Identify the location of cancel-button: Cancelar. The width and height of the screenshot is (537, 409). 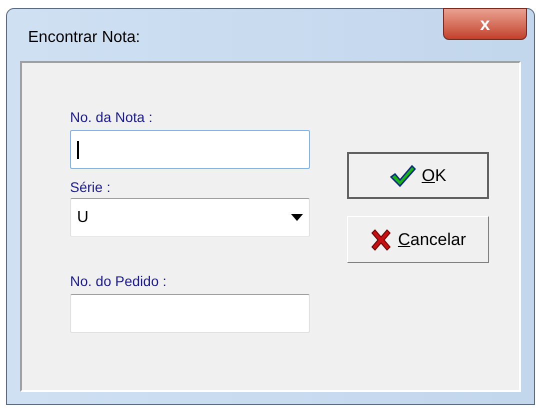
(418, 239).